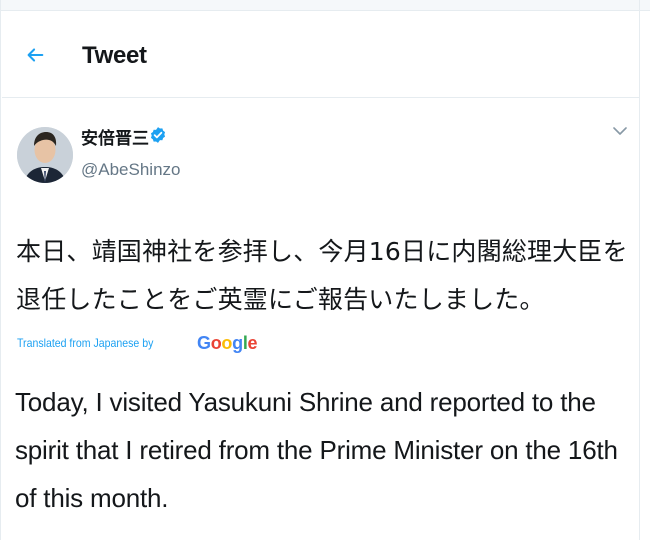 This screenshot has height=540, width=650. I want to click on verified-badge-icon, so click(158, 135).